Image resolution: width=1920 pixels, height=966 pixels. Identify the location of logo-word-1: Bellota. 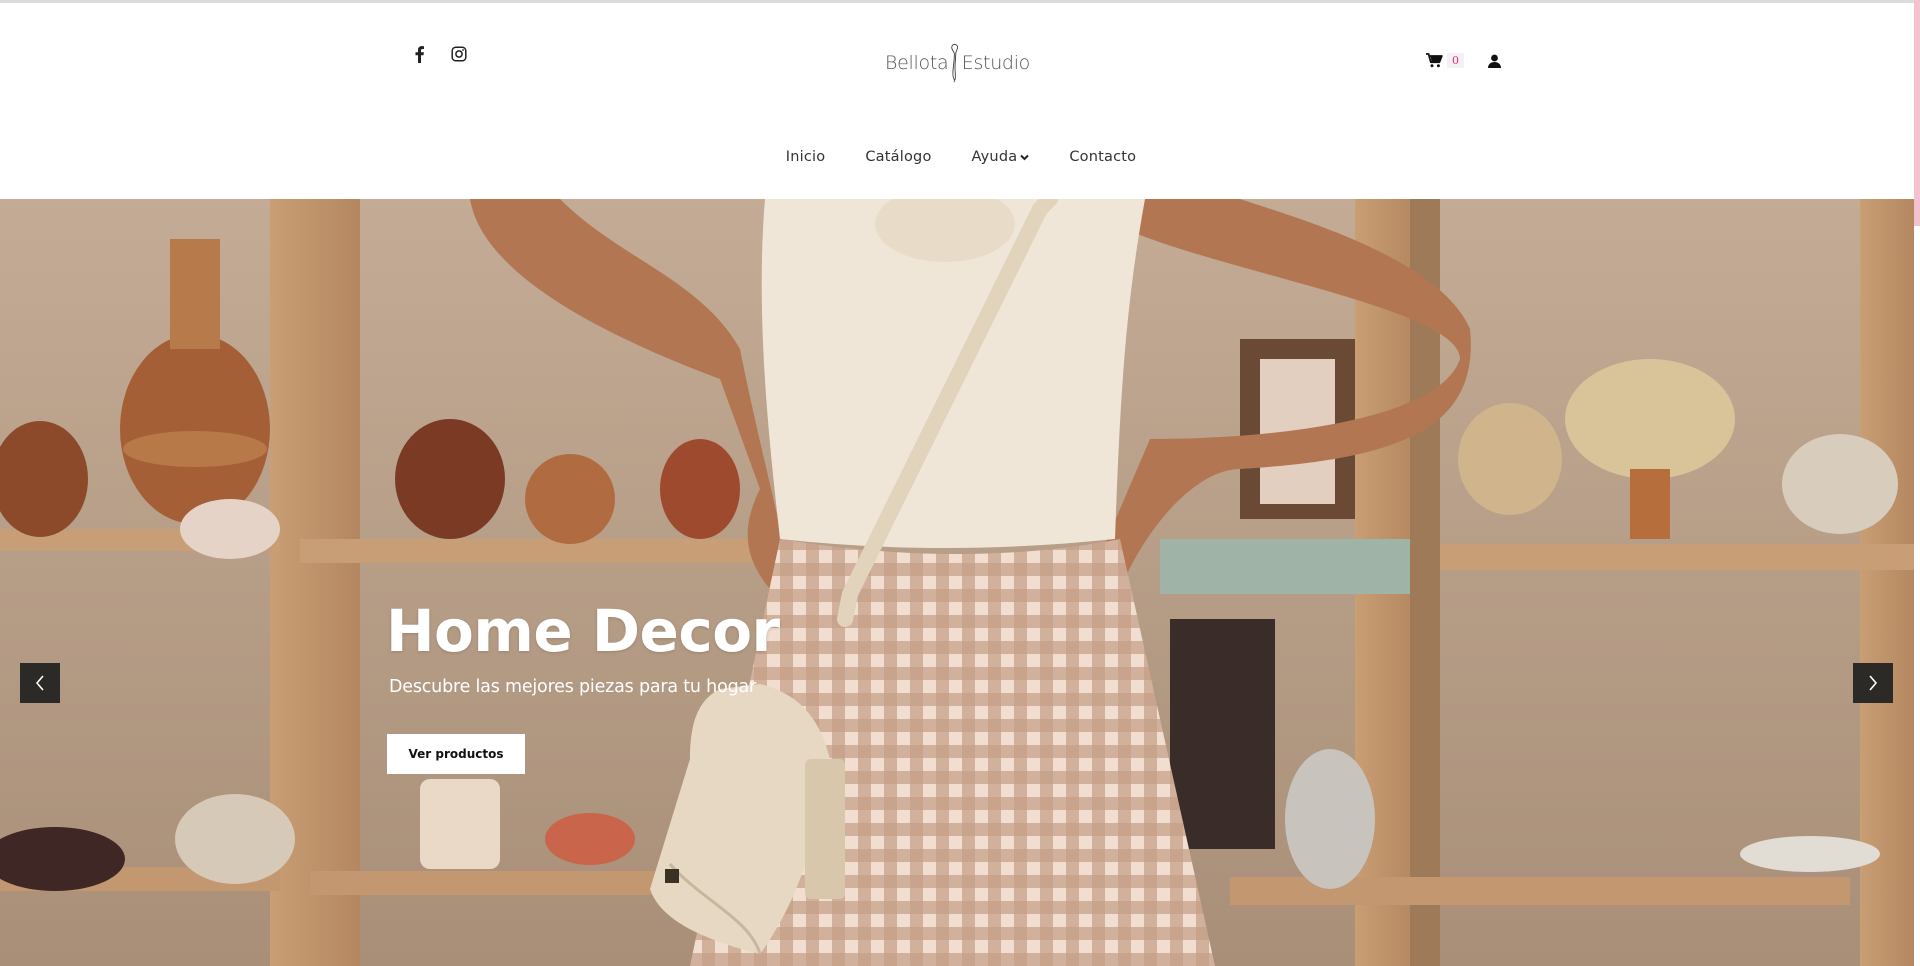
(917, 63).